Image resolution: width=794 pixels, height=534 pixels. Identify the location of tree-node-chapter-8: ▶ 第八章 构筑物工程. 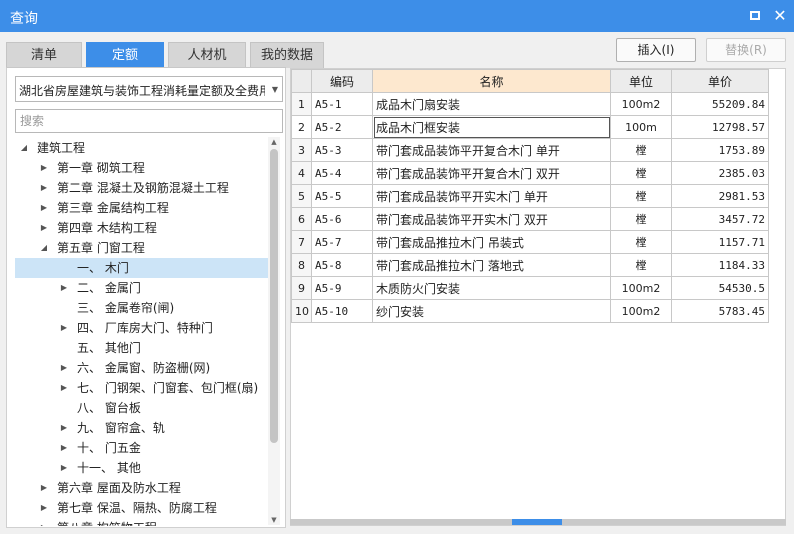
(142, 522).